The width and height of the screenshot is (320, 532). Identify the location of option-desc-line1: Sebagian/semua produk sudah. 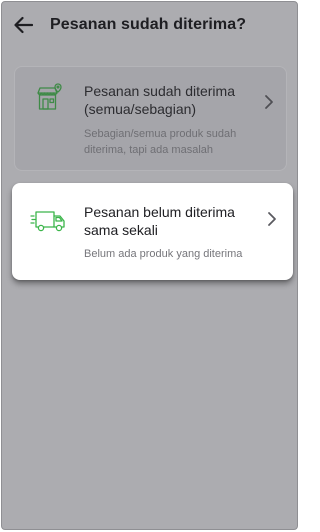
(160, 134).